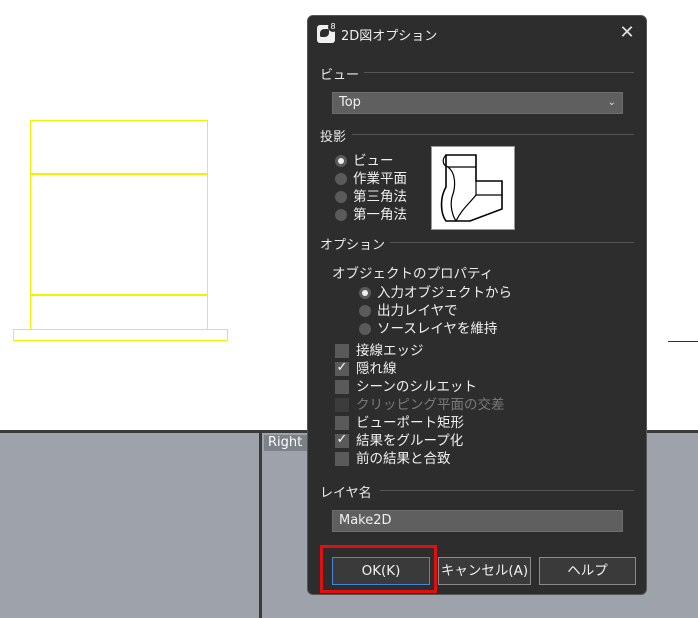 This screenshot has height=618, width=698. Describe the element at coordinates (499, 72) in the screenshot. I see `view-section-divider` at that location.